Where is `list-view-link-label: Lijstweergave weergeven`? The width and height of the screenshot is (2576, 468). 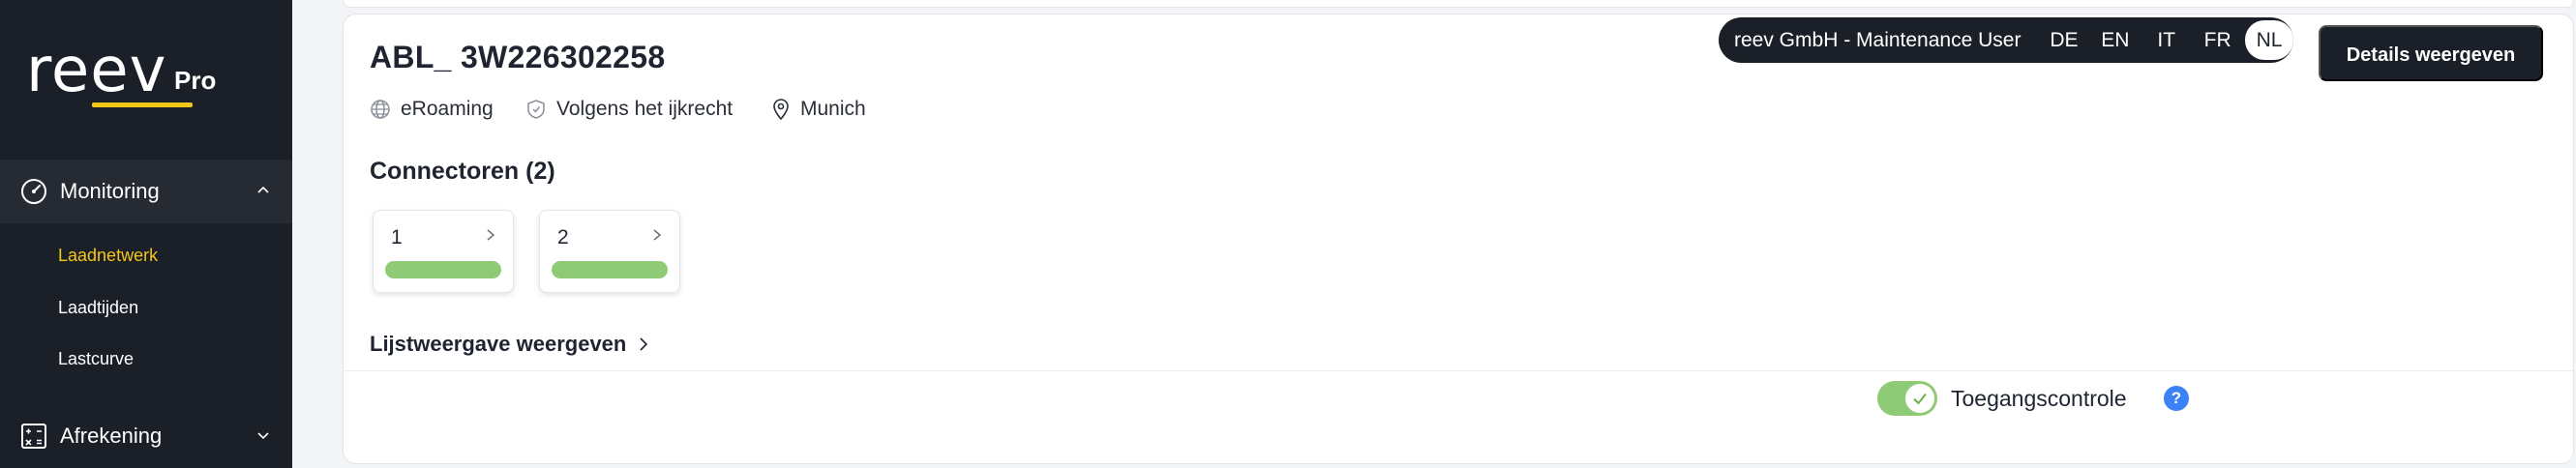 list-view-link-label: Lijstweergave weergeven is located at coordinates (498, 344).